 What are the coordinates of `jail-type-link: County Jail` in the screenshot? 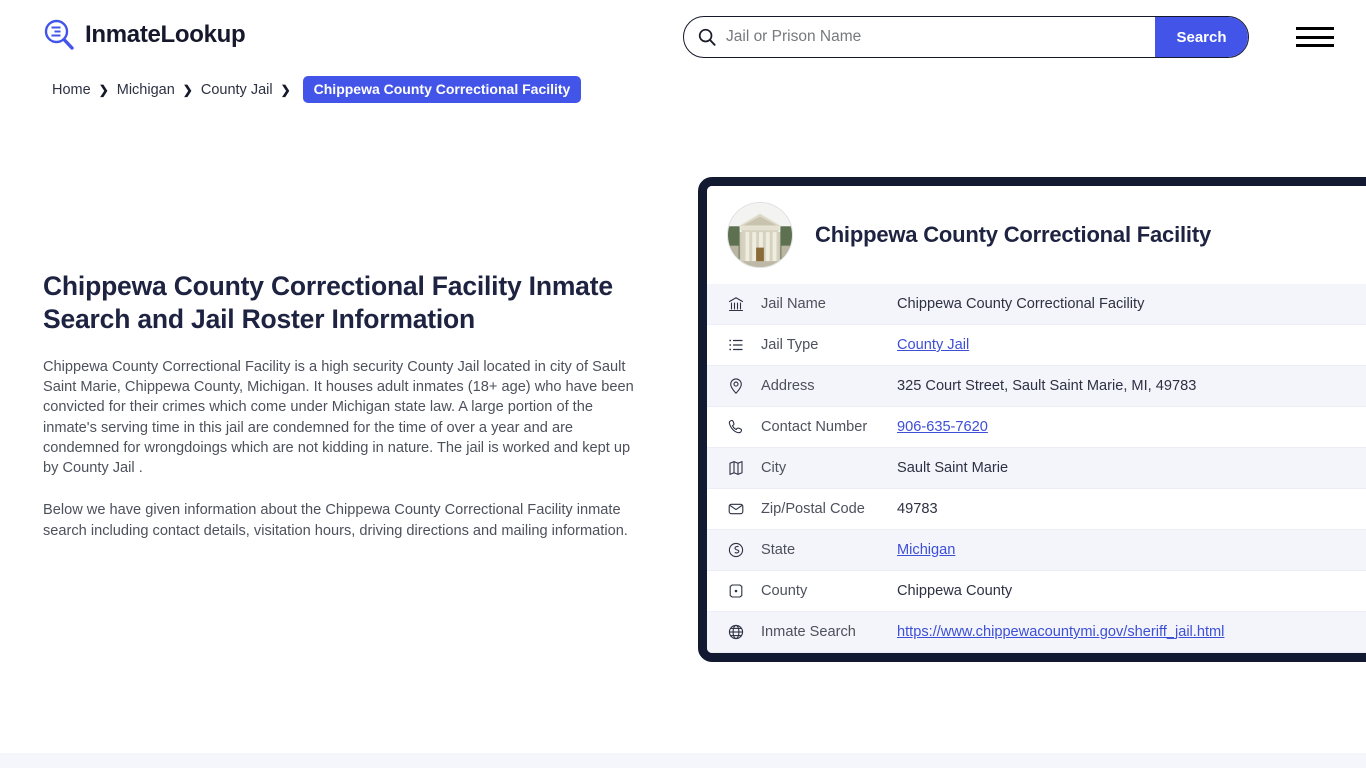 It's located at (933, 345).